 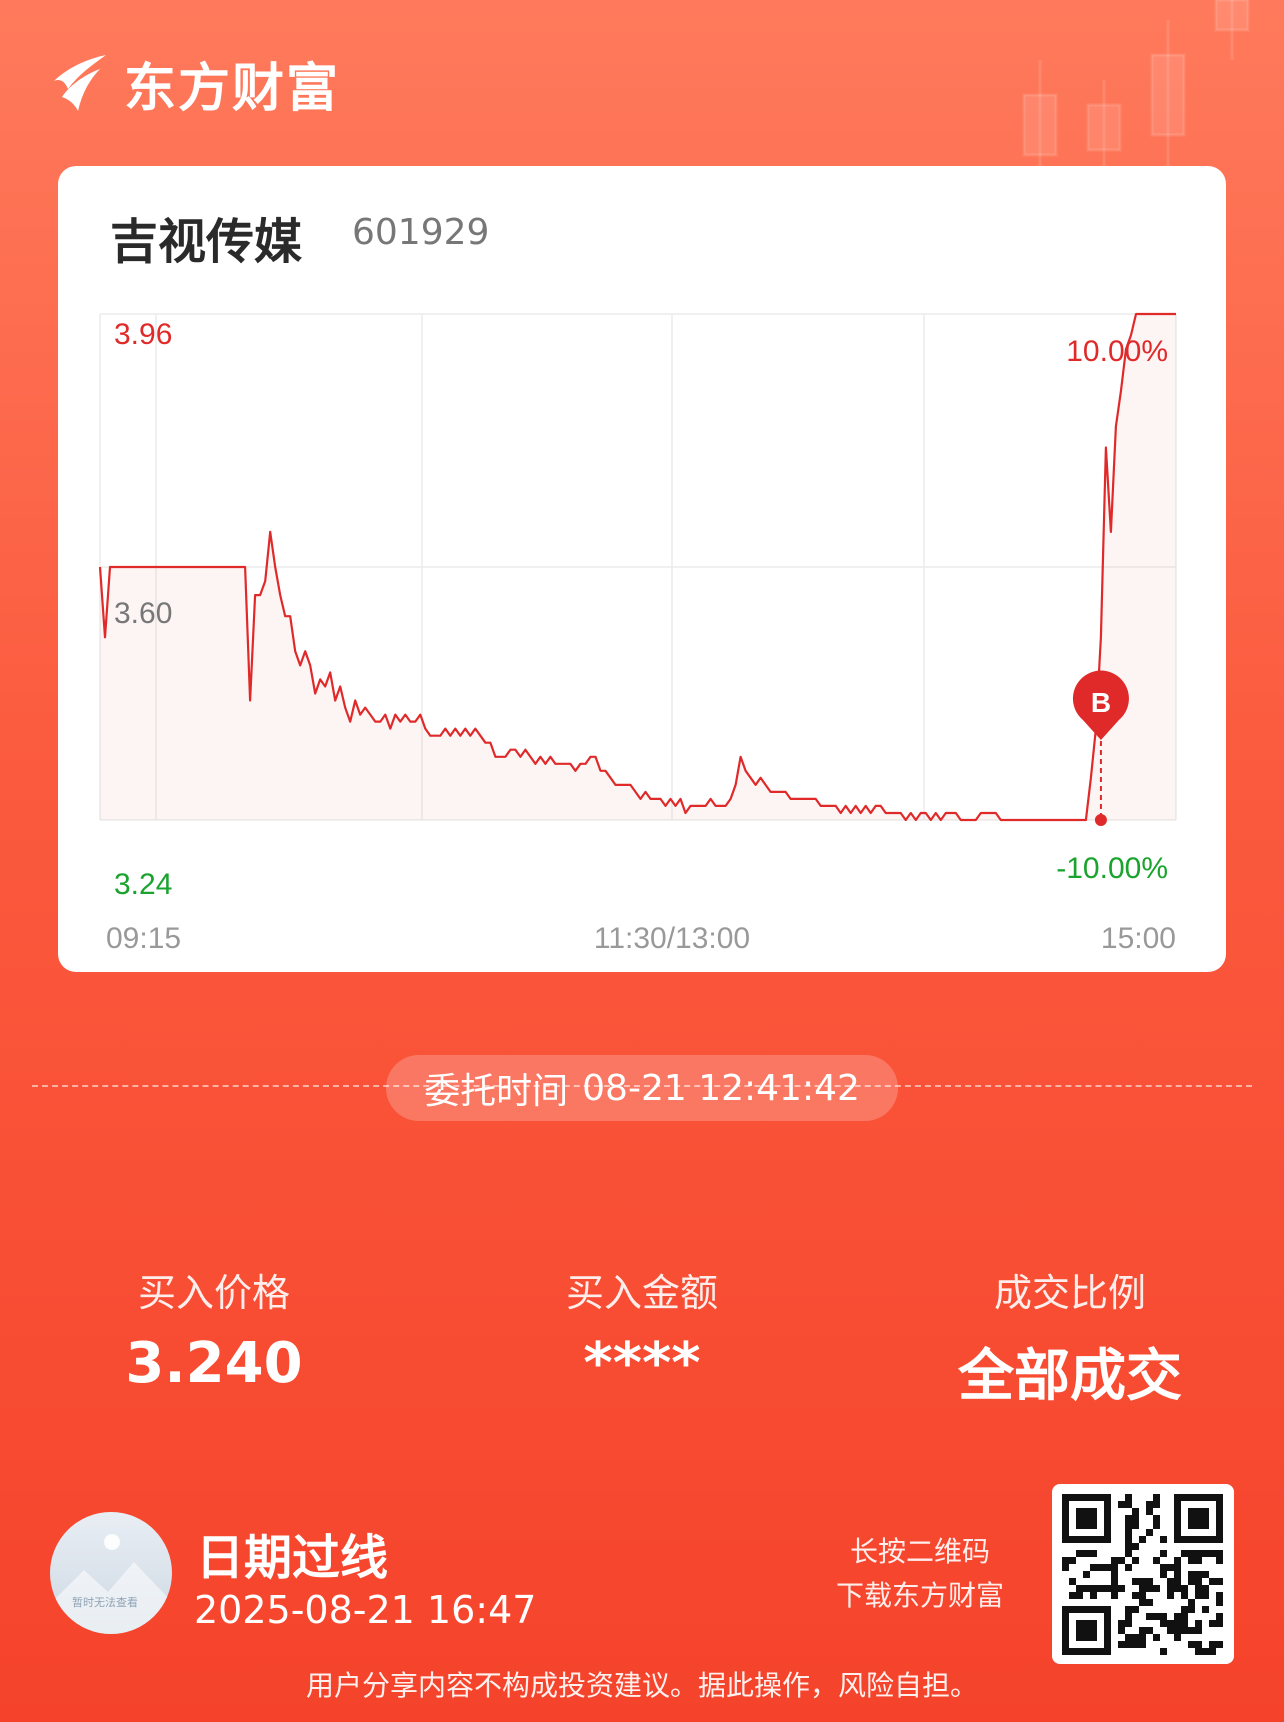 What do you see at coordinates (920, 1574) in the screenshot?
I see `qr-hint: 长按二维码 下载东方财富` at bounding box center [920, 1574].